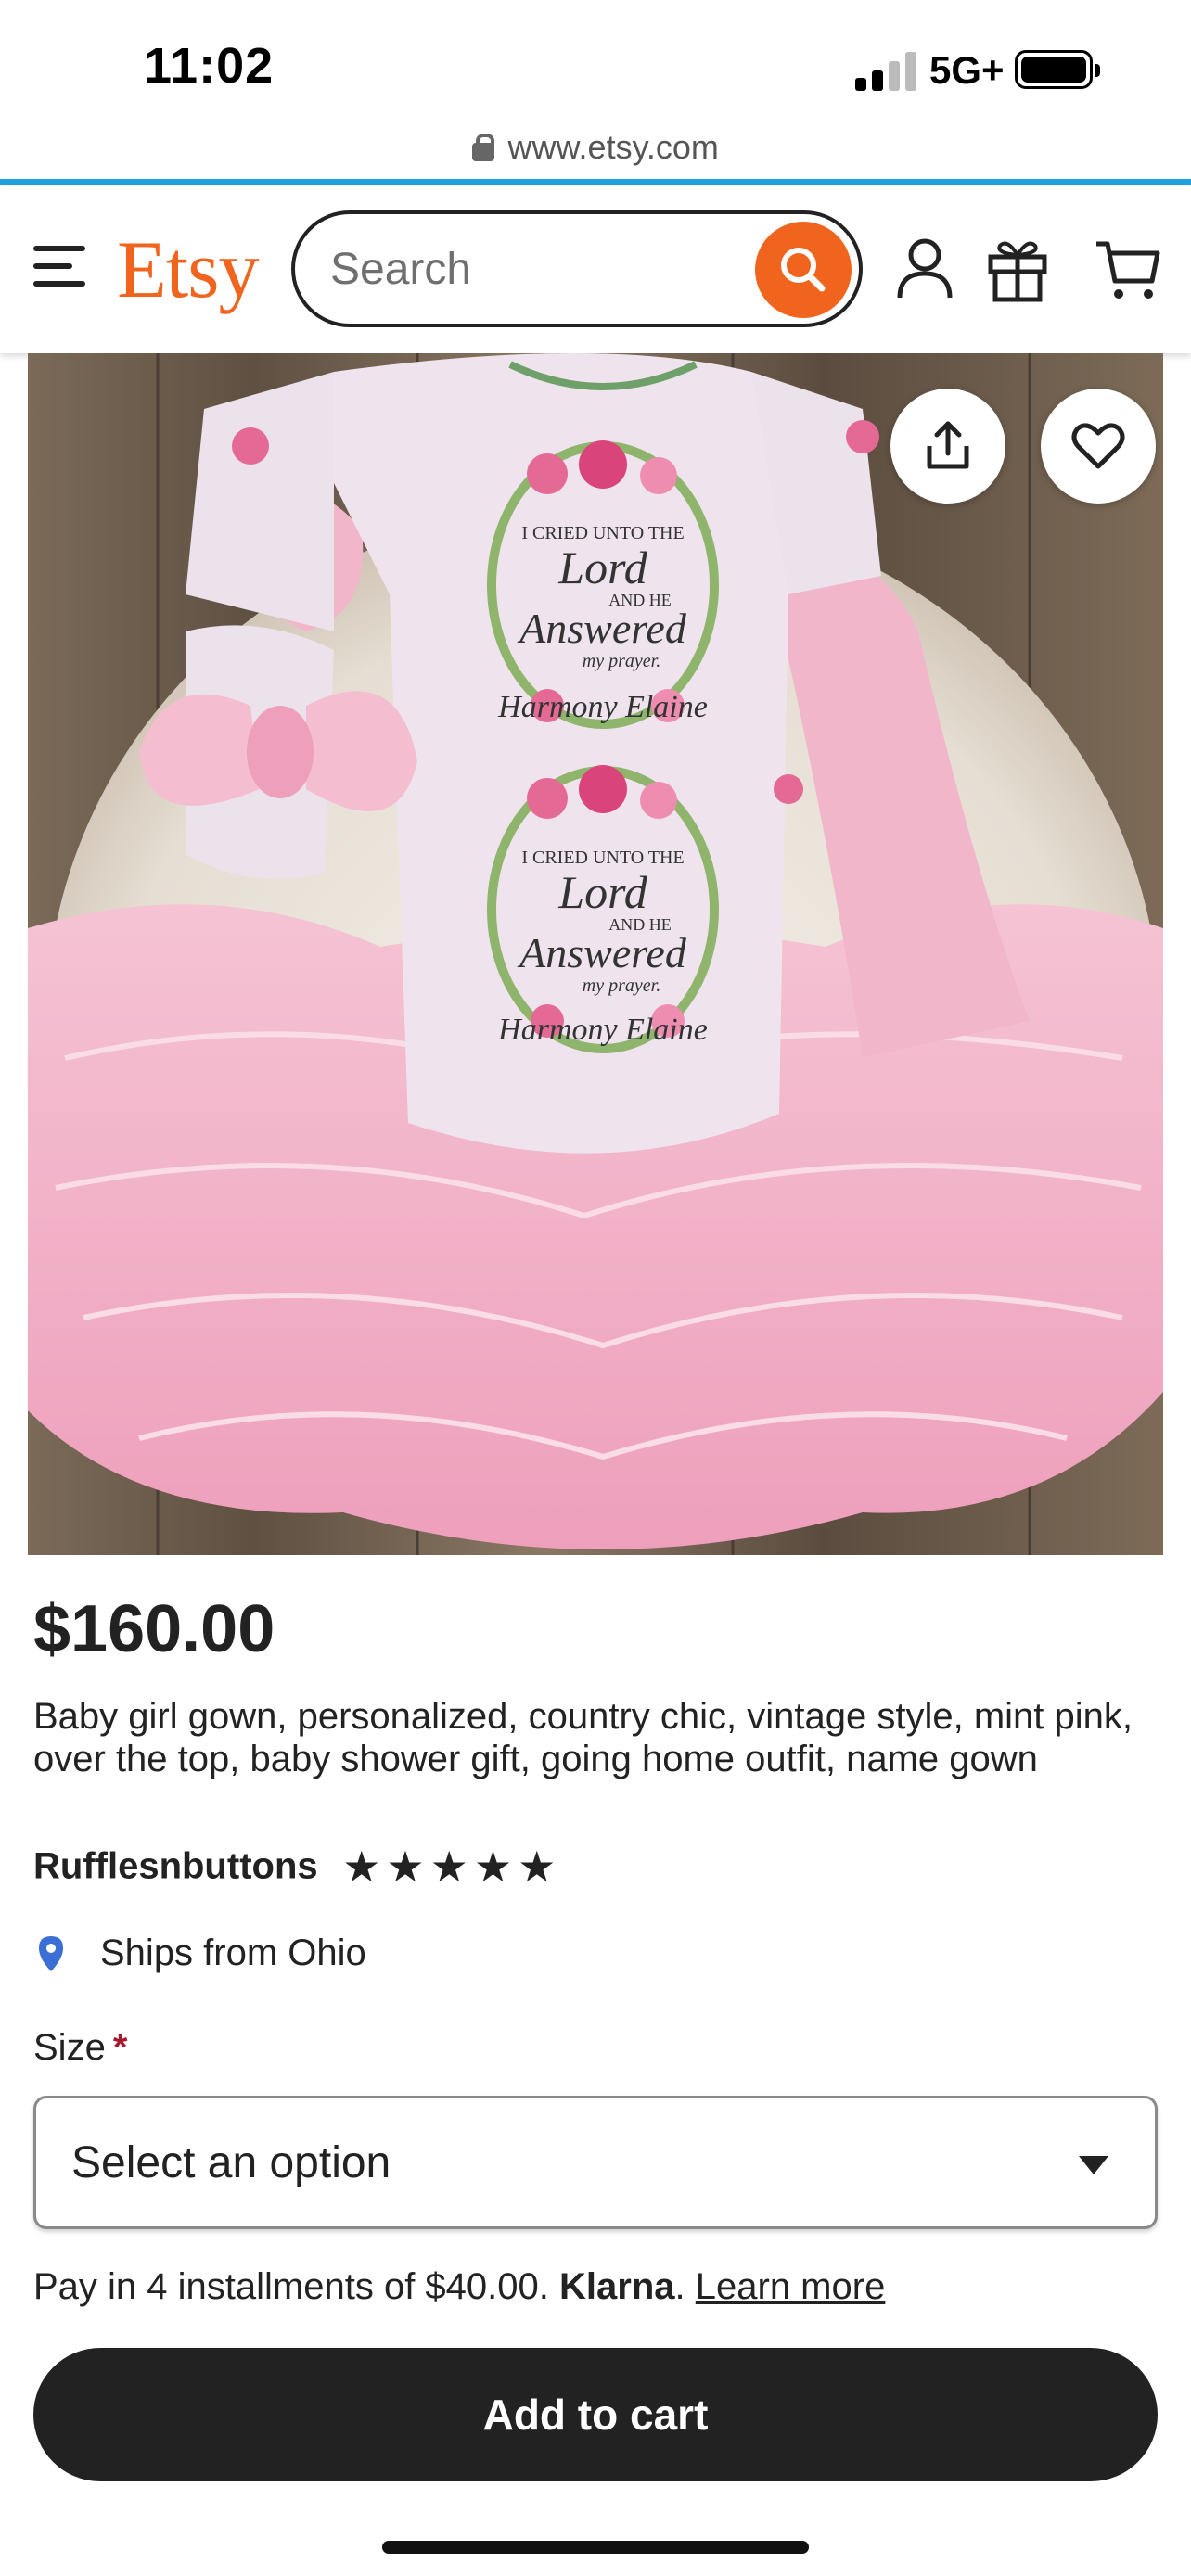  What do you see at coordinates (602, 858) in the screenshot?
I see `gown-print-line1b: I CRIED UNTO THE` at bounding box center [602, 858].